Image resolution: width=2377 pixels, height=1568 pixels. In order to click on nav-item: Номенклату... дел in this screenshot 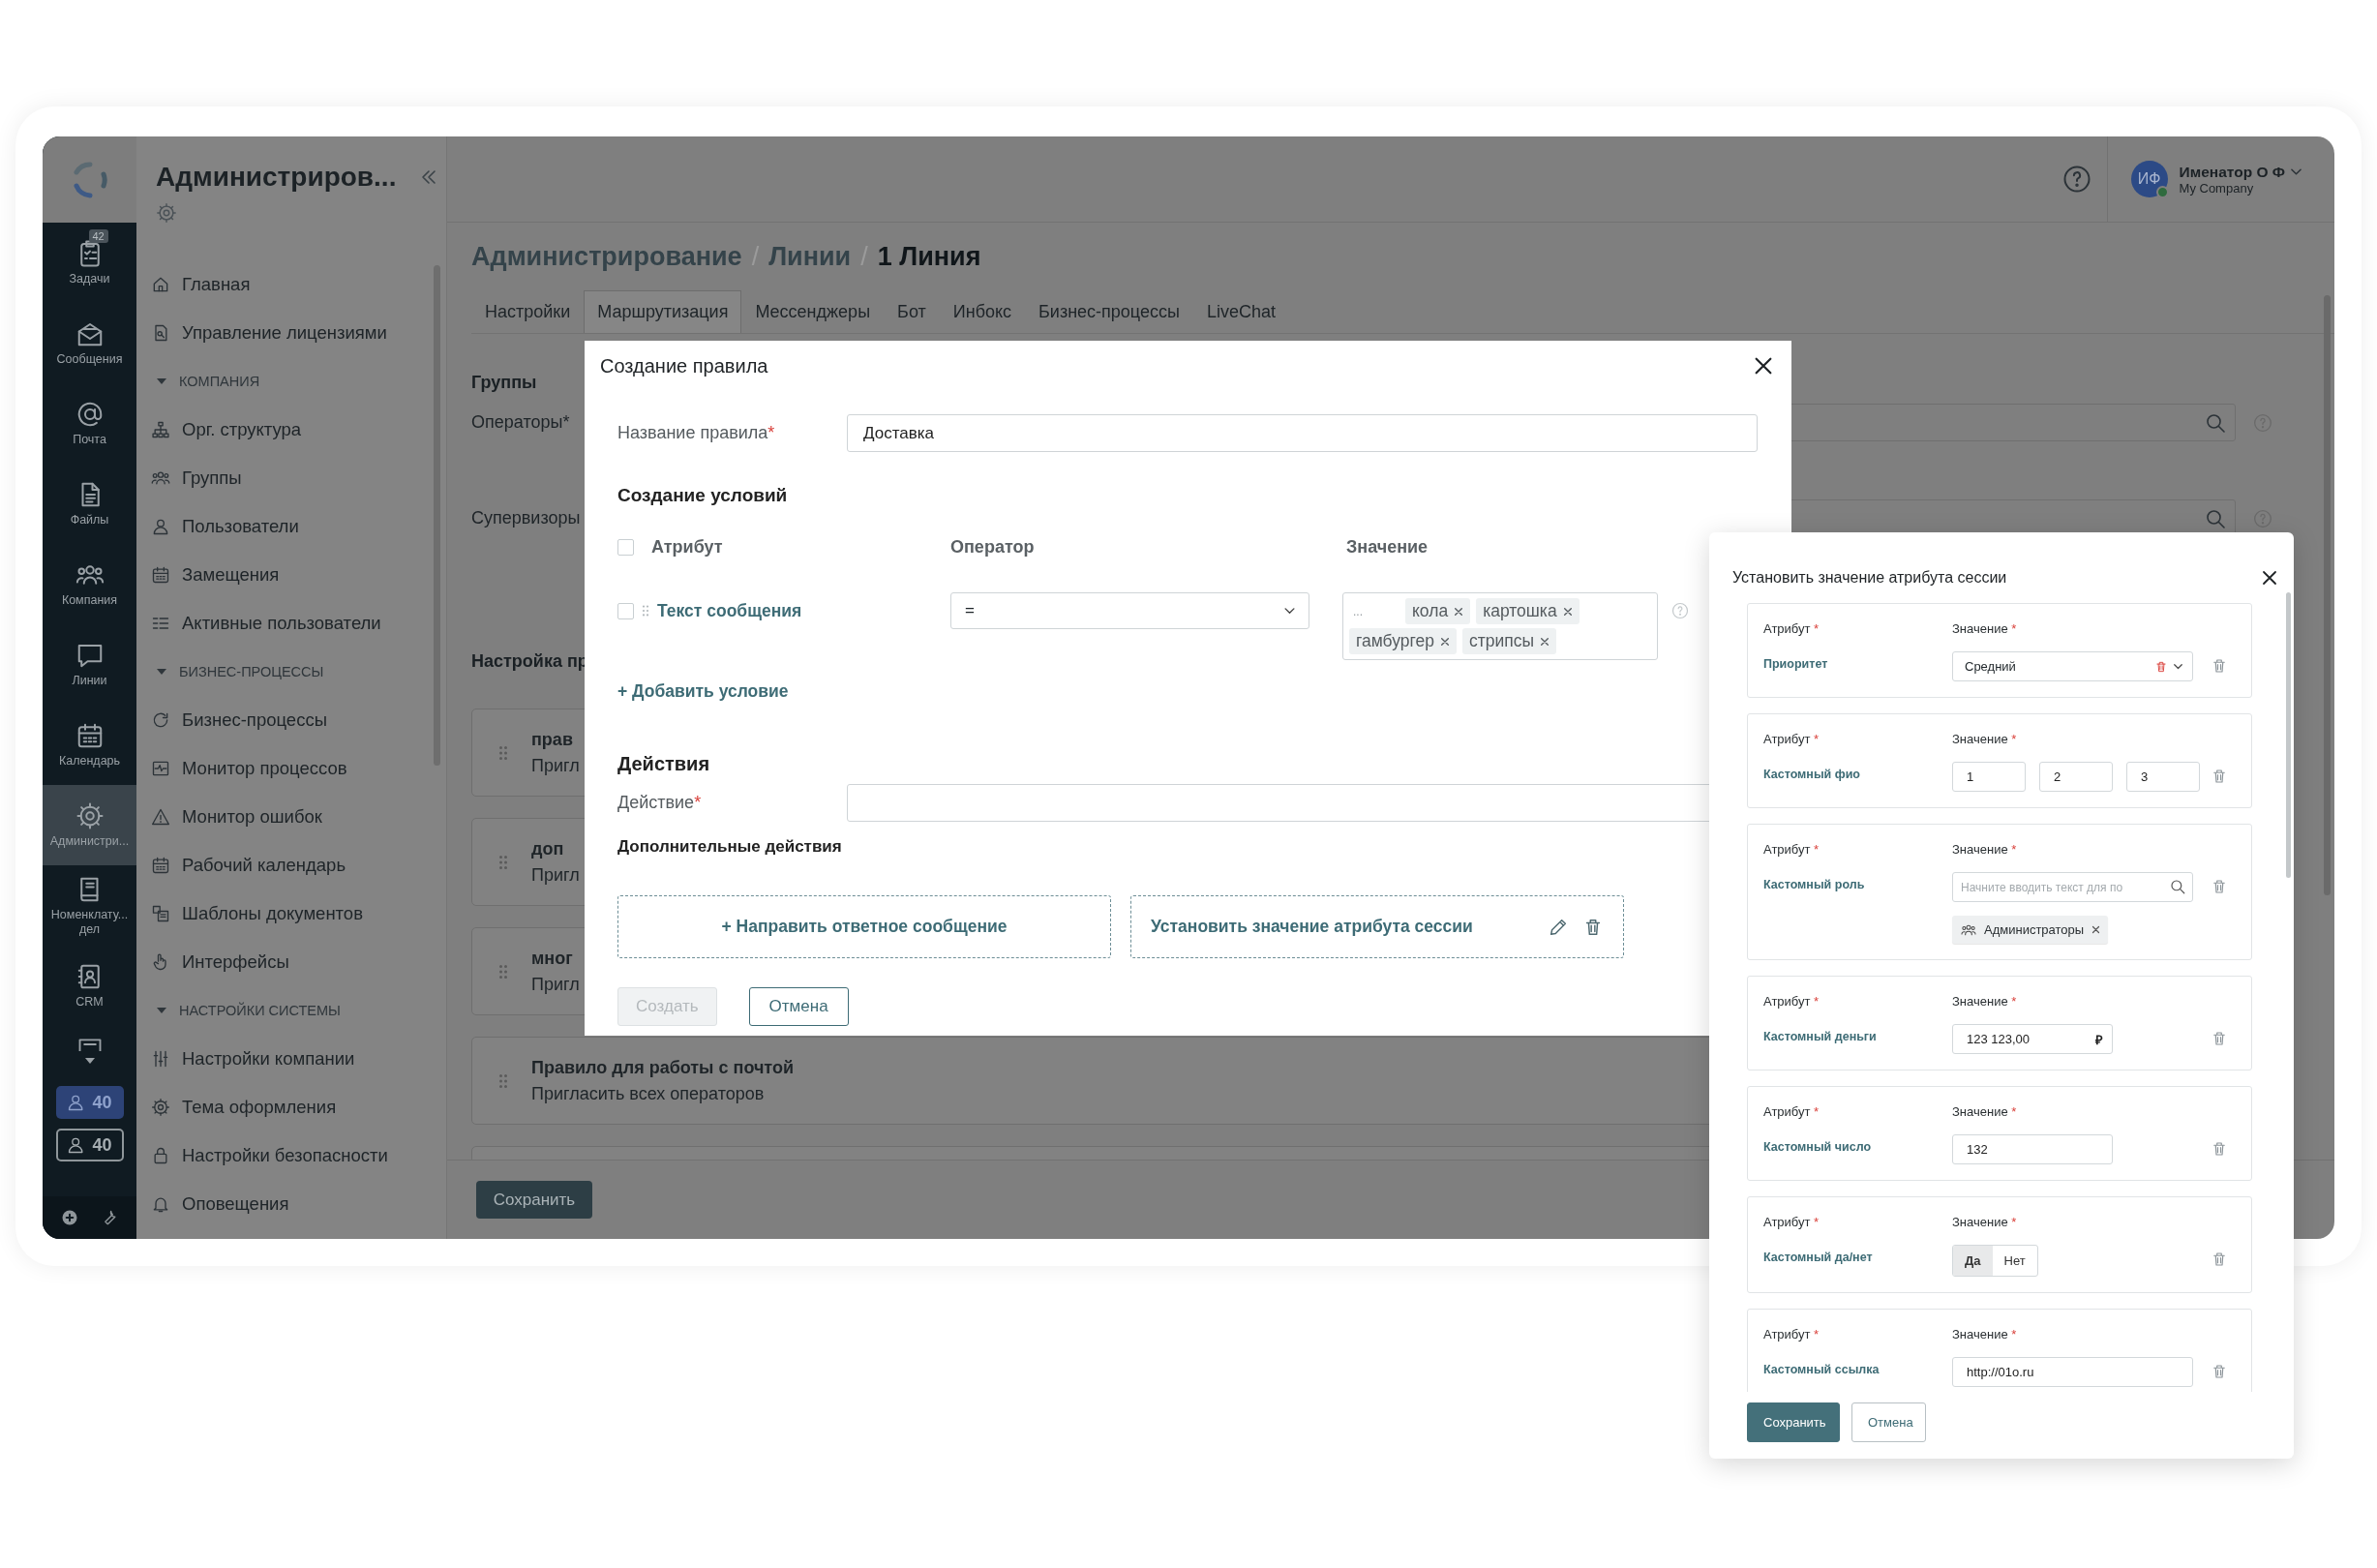, I will do `click(89, 905)`.